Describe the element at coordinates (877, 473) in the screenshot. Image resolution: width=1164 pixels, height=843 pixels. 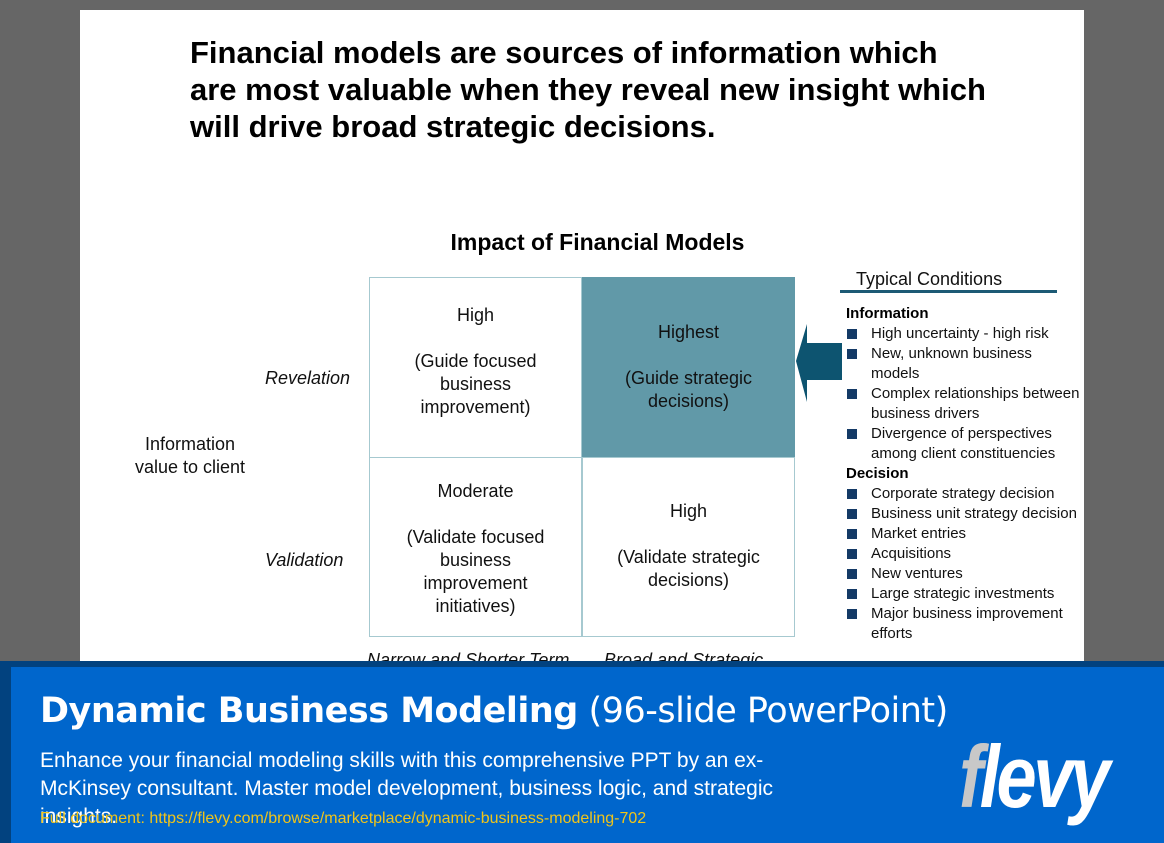
I see `section-heading-decision: Decision` at that location.